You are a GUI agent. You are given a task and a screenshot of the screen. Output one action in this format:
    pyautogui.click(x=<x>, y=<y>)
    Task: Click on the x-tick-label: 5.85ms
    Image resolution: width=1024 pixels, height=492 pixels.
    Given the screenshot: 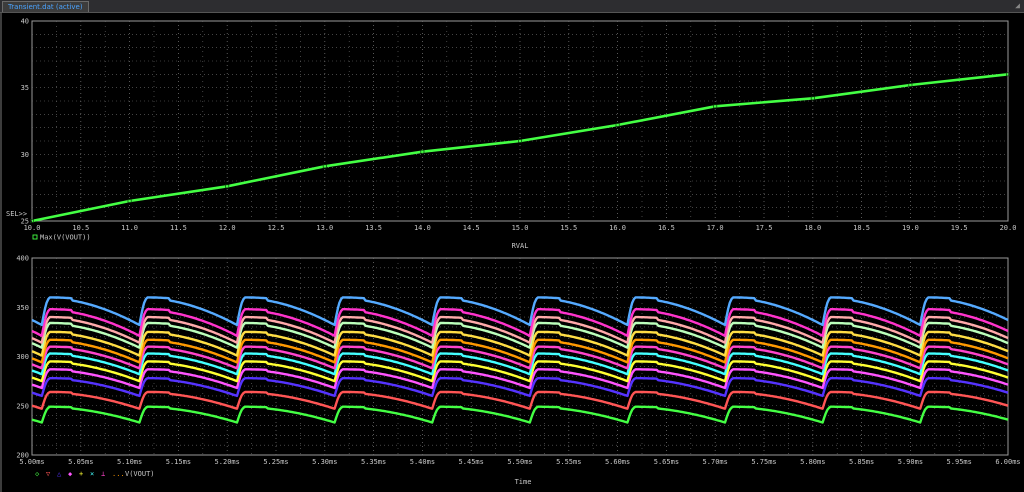 What is the action you would take?
    pyautogui.click(x=861, y=462)
    